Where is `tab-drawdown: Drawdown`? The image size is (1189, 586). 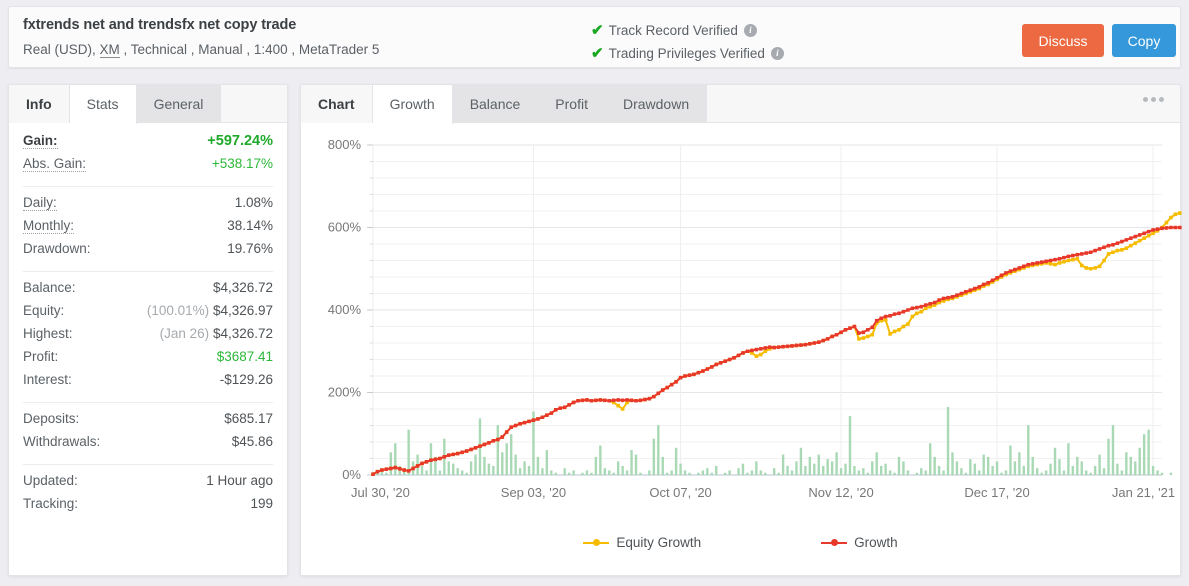
tab-drawdown: Drawdown is located at coordinates (656, 104).